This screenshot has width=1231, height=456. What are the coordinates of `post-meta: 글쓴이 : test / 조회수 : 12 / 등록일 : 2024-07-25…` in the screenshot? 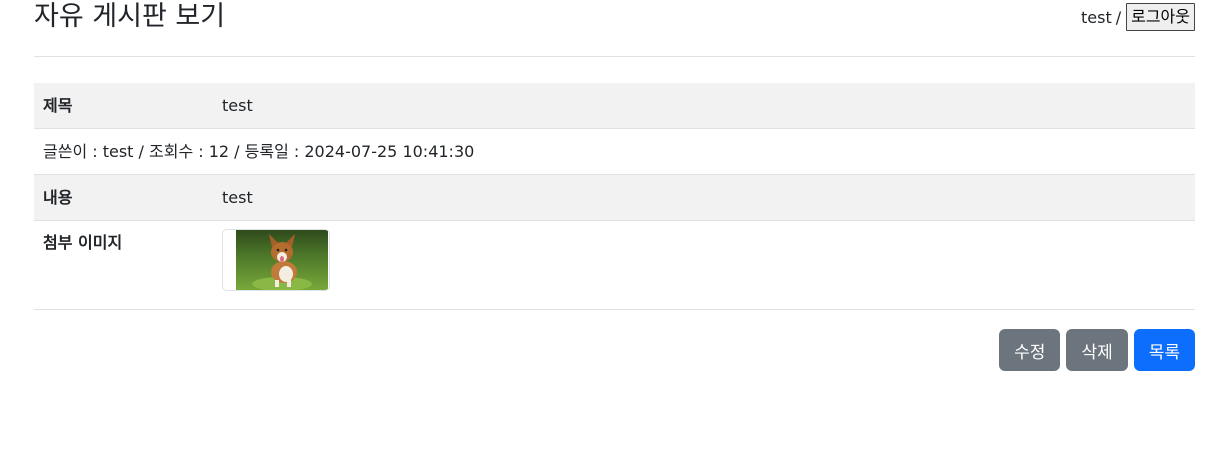 It's located at (614, 151).